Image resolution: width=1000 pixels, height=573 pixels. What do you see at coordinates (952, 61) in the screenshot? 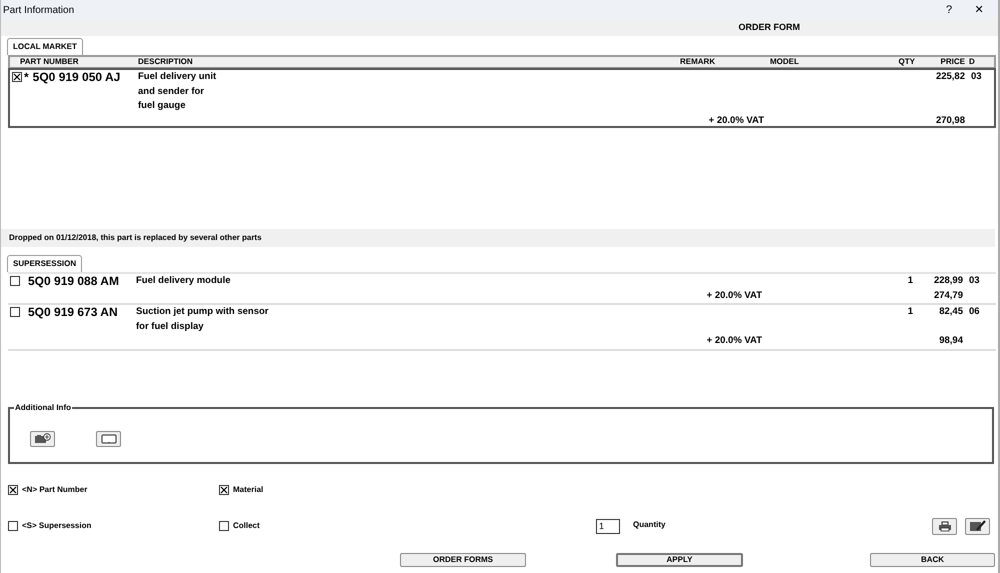
I see `column-header: PRICE` at bounding box center [952, 61].